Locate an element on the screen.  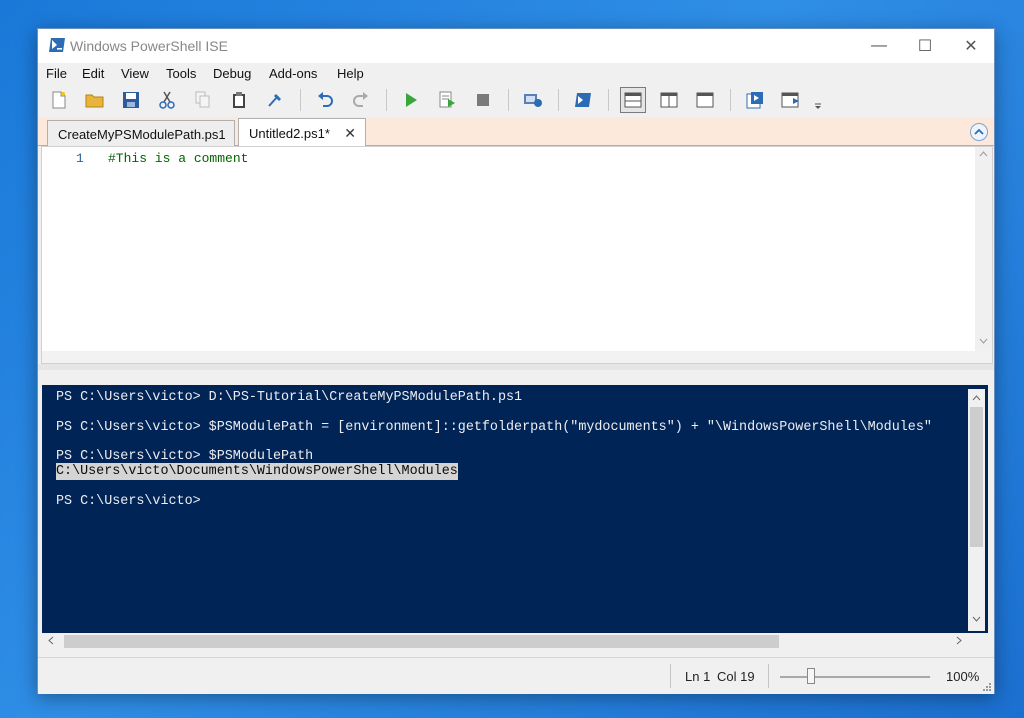
editor-vertical-scrollbar is located at coordinates (983, 255).